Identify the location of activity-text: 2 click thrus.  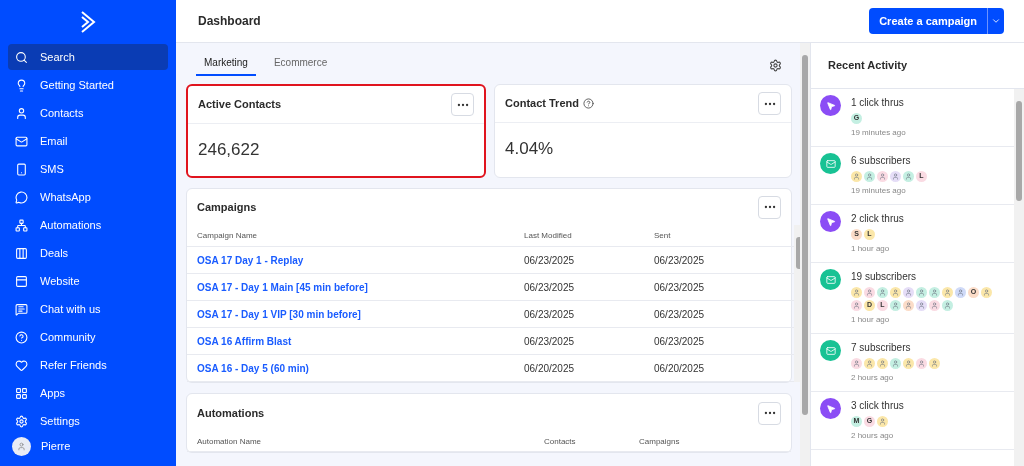
(878, 219).